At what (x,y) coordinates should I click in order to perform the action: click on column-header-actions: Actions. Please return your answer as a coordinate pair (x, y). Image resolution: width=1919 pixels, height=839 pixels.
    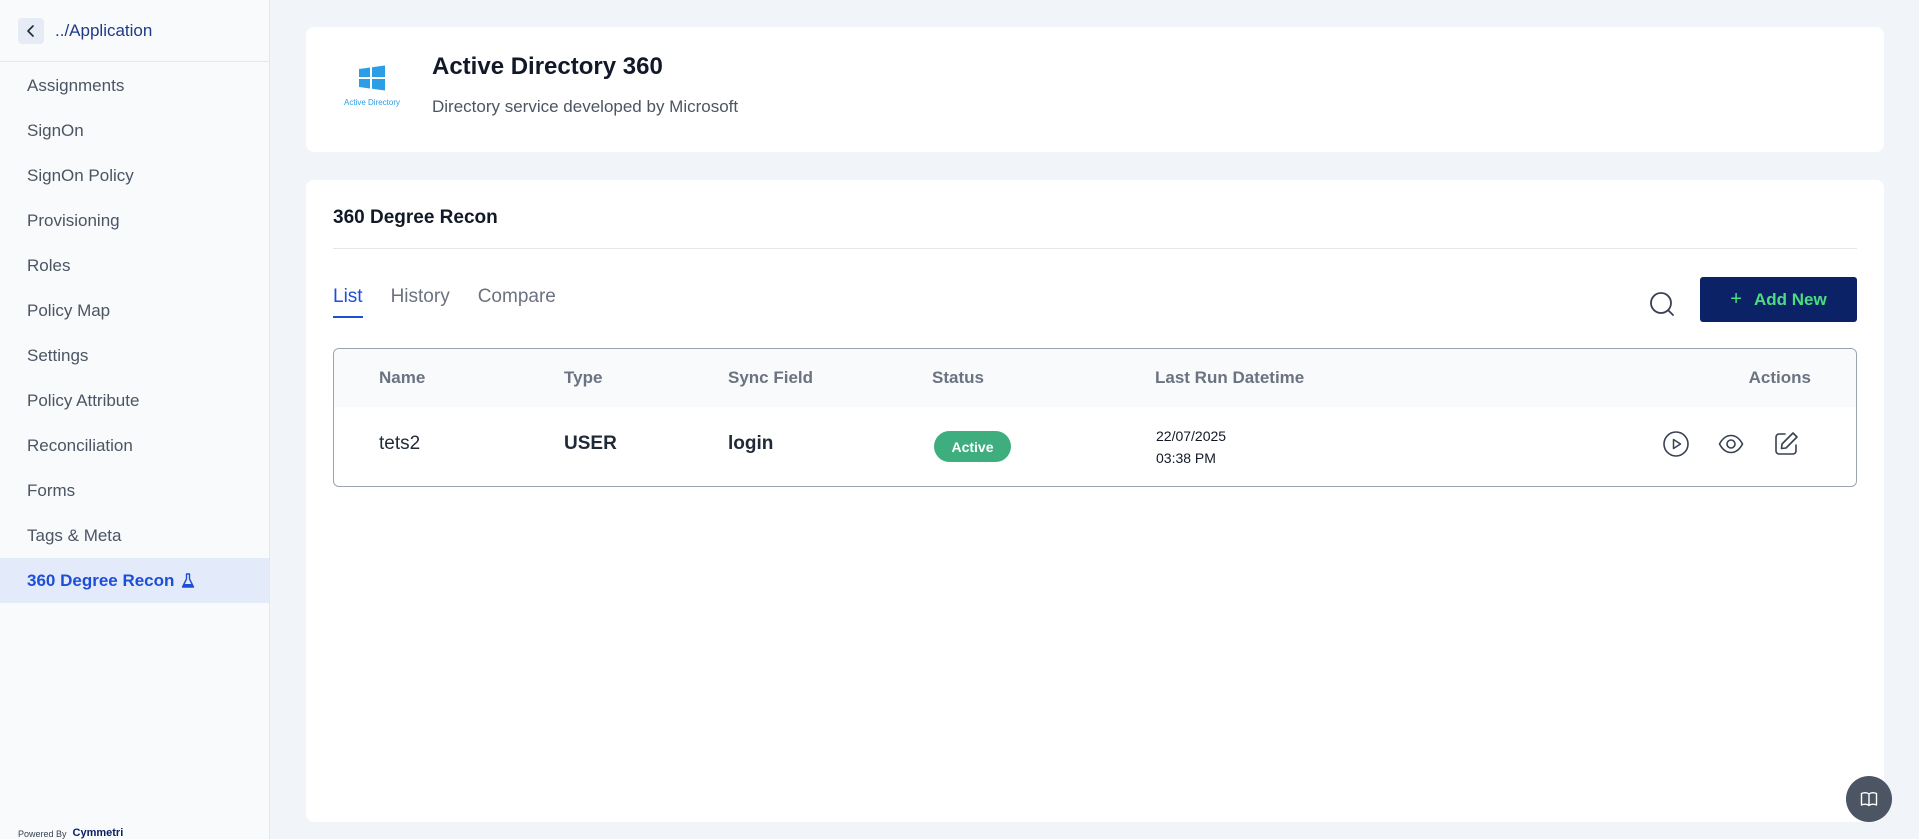
    Looking at the image, I should click on (1779, 377).